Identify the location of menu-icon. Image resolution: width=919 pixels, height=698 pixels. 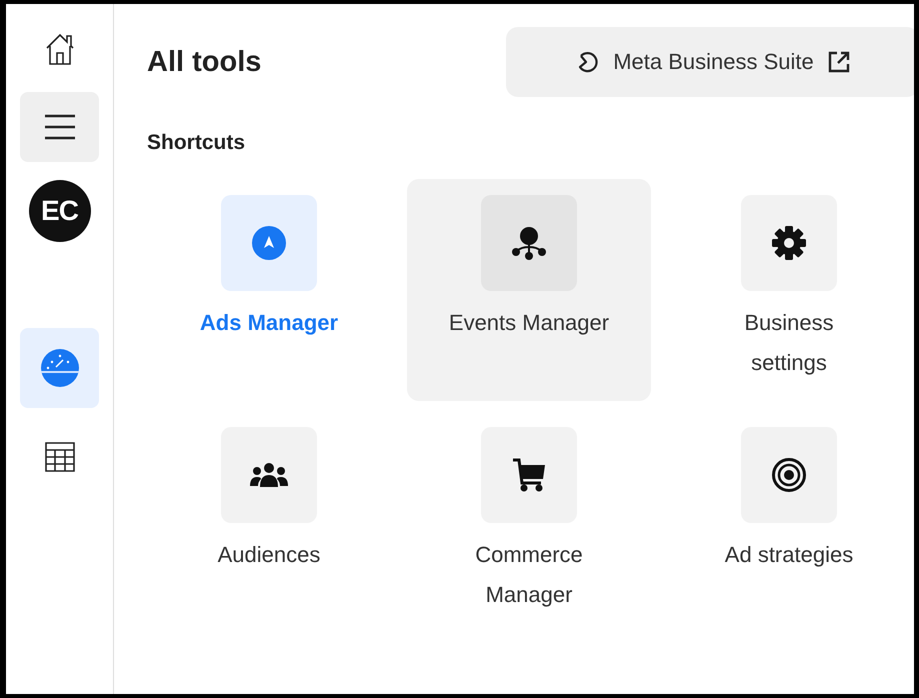
(60, 127).